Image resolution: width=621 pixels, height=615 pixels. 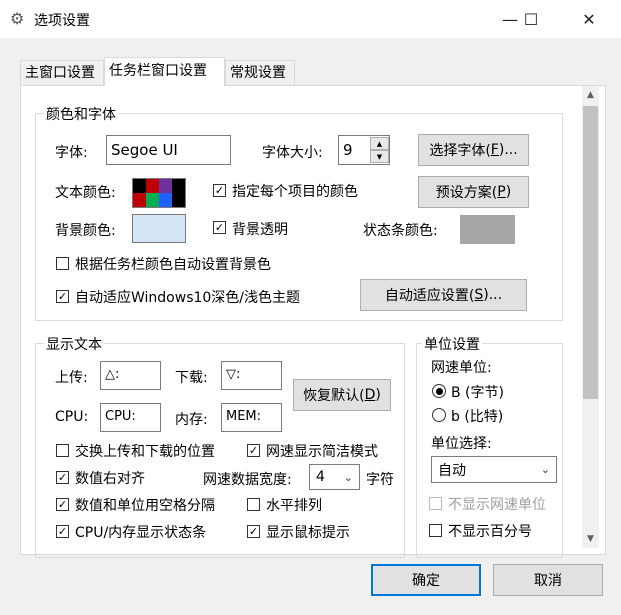 What do you see at coordinates (260, 230) in the screenshot?
I see `bg-transparent-label: 背景透明` at bounding box center [260, 230].